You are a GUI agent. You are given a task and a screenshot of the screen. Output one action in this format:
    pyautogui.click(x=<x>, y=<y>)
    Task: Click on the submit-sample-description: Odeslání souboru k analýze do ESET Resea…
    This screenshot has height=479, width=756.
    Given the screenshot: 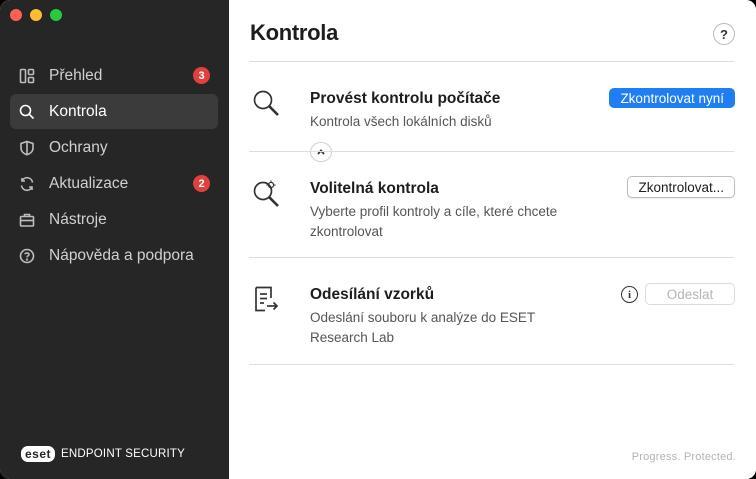 What is the action you would take?
    pyautogui.click(x=422, y=327)
    